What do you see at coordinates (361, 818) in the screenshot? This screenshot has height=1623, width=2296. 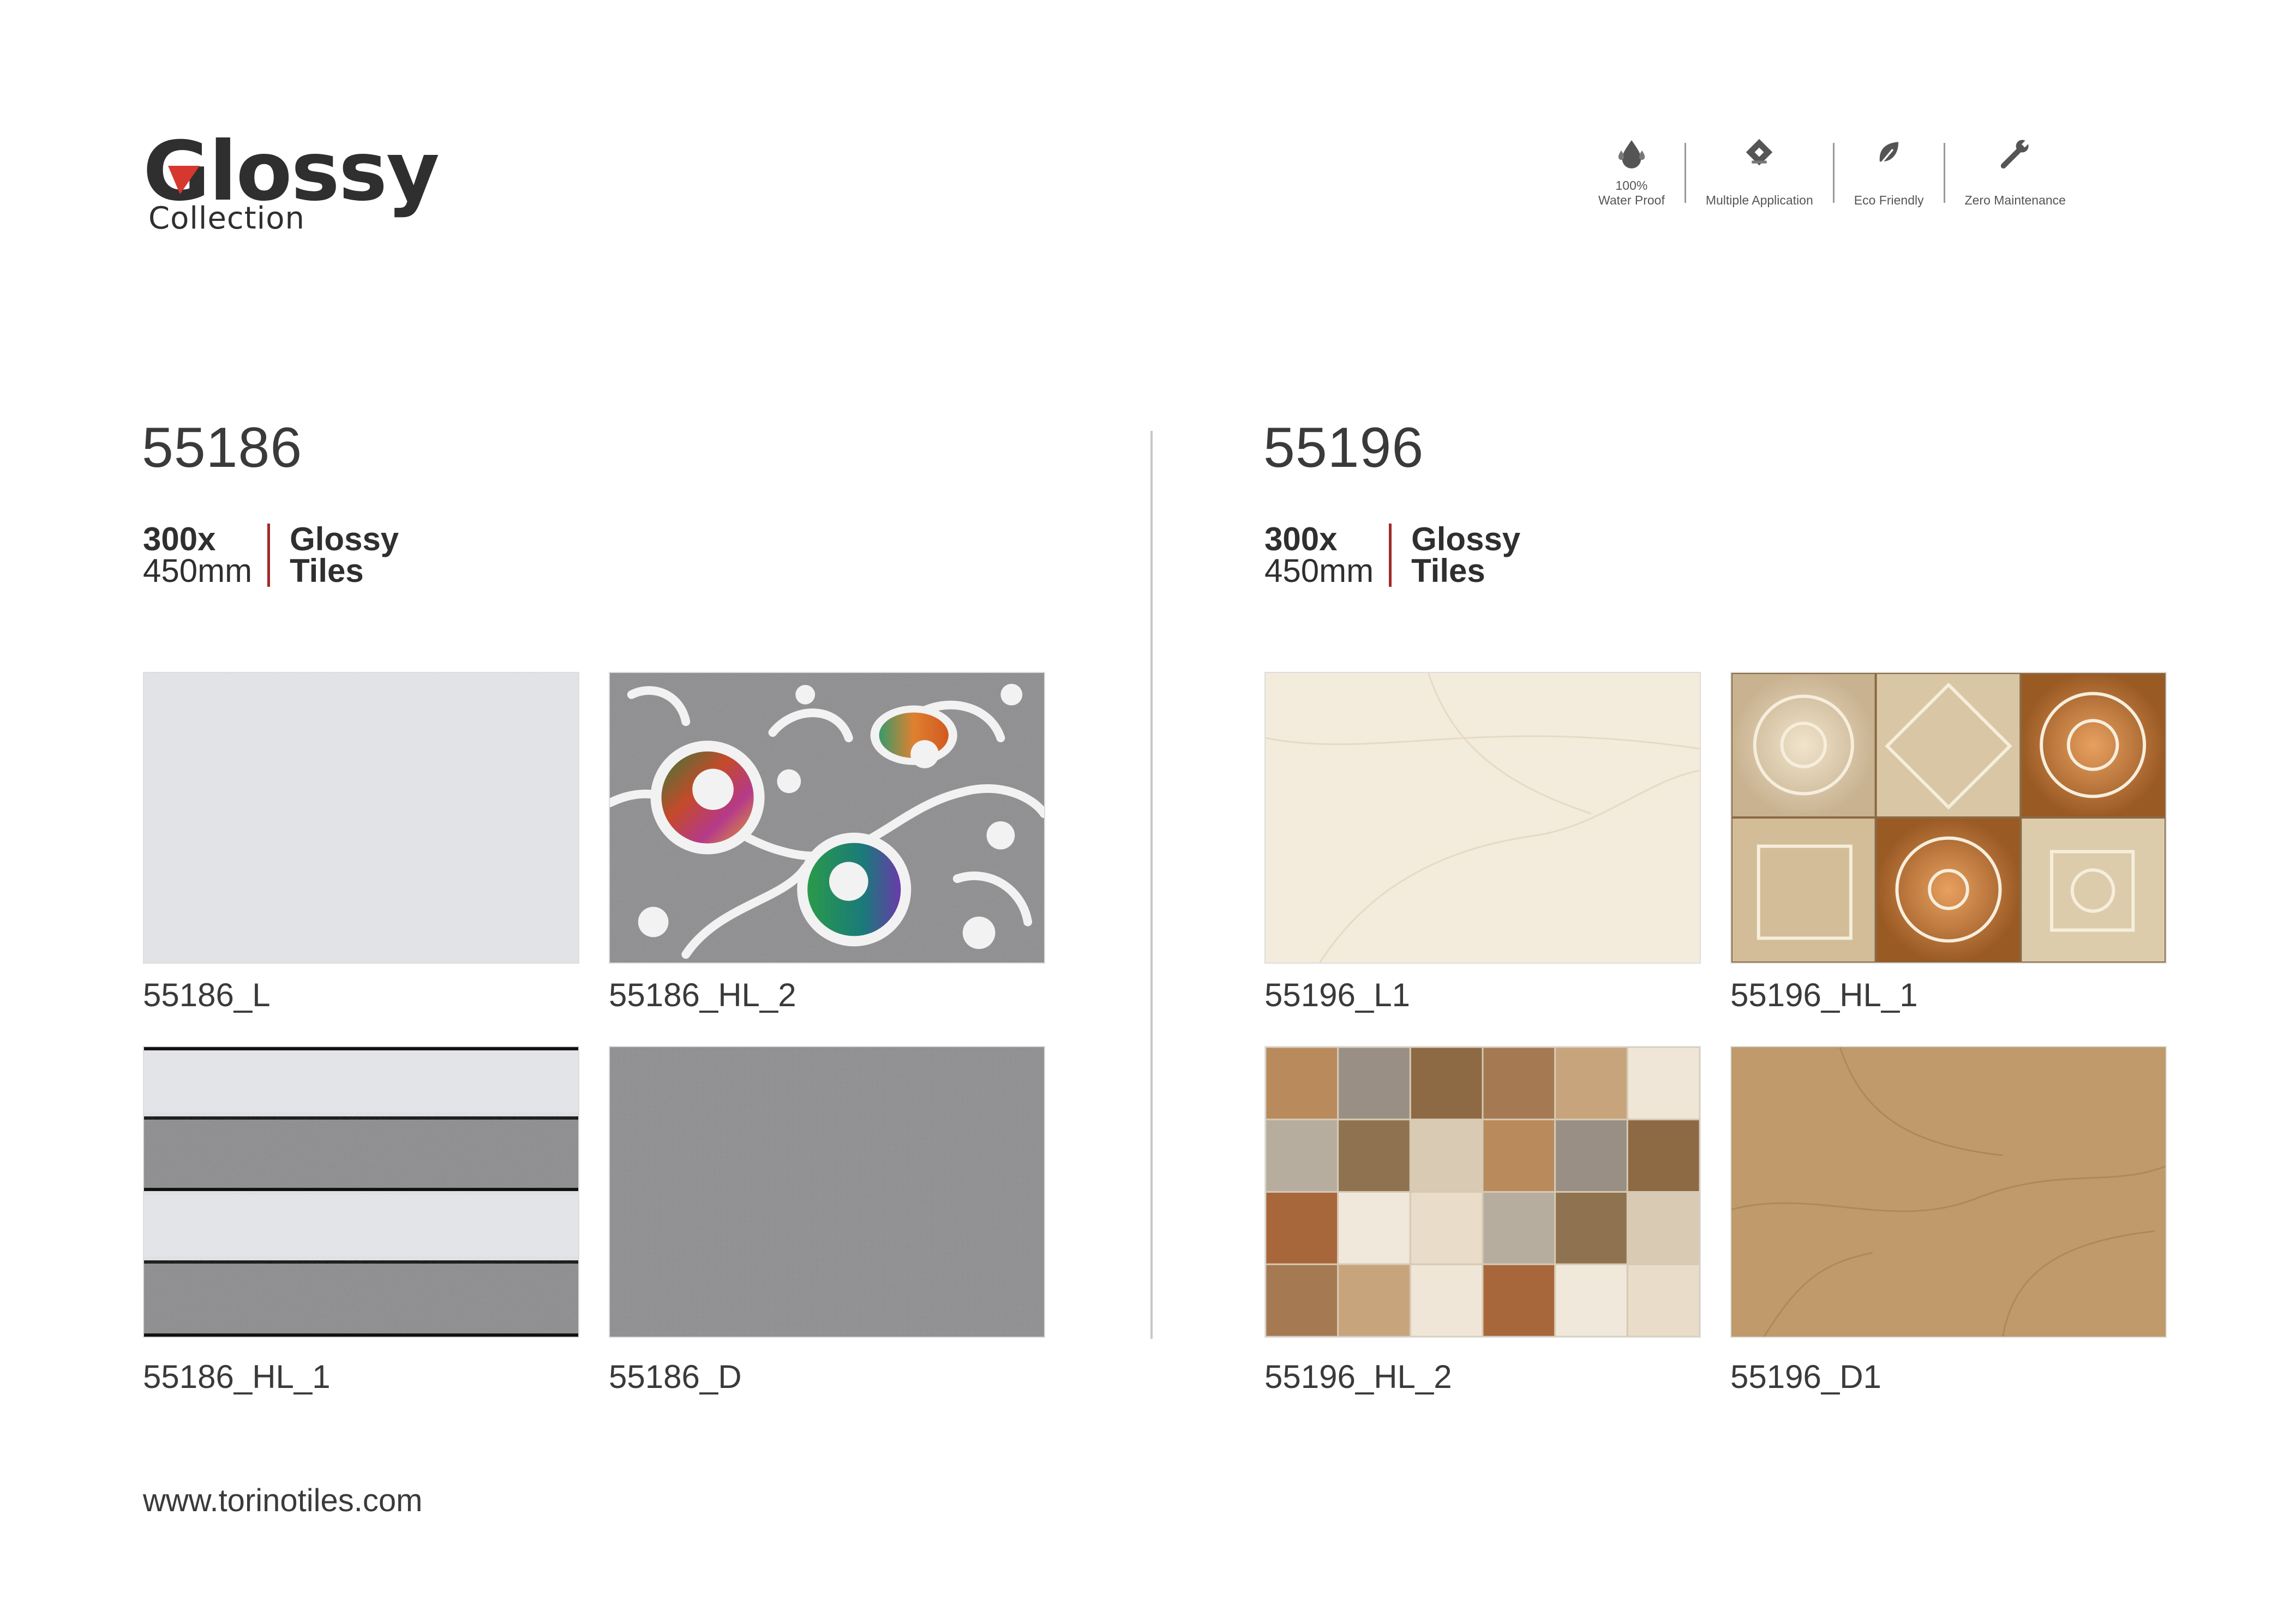 I see `tile-image-55186-l` at bounding box center [361, 818].